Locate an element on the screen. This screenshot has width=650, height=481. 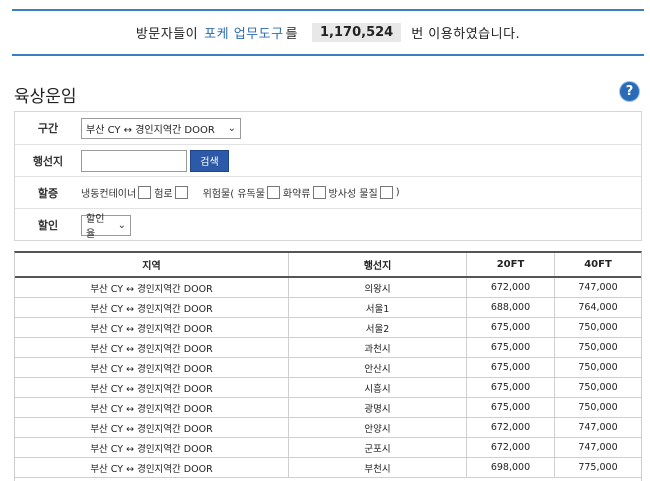
page-title: 육상운임 is located at coordinates (45, 97).